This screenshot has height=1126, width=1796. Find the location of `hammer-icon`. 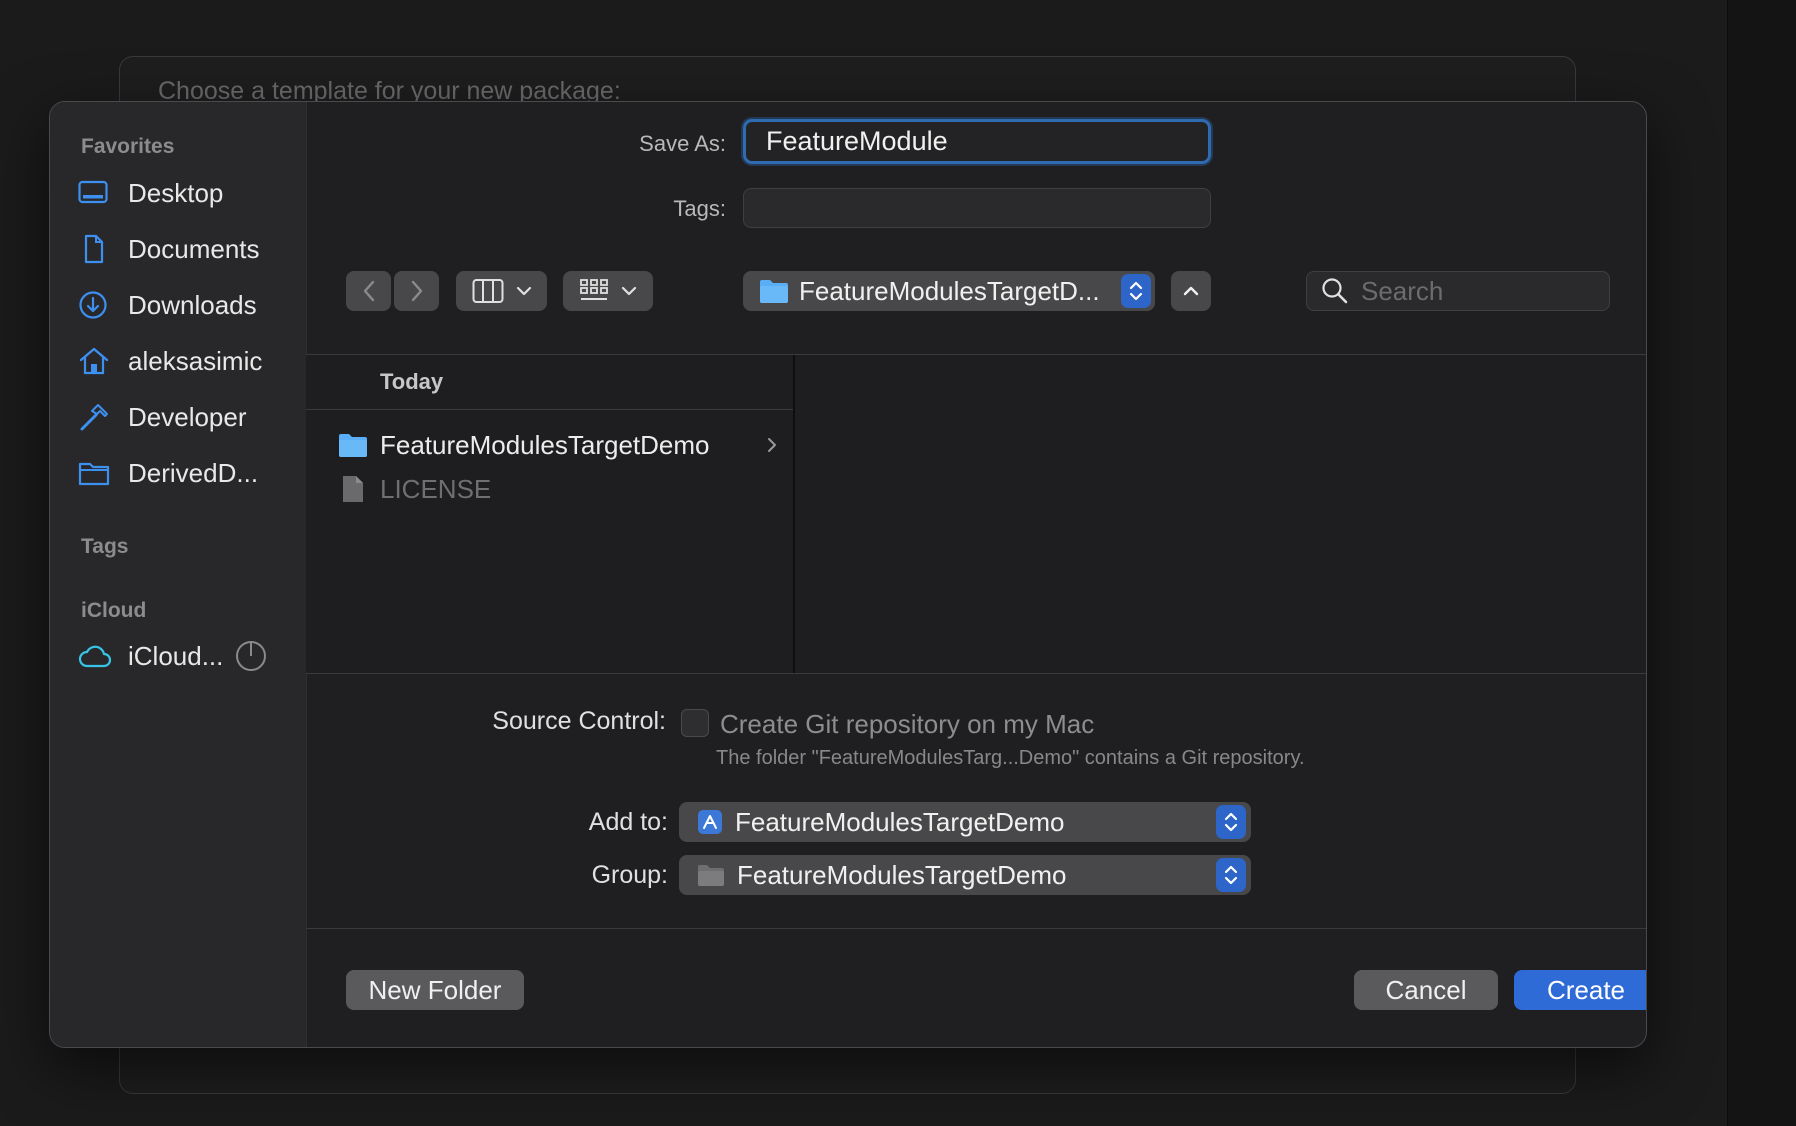

hammer-icon is located at coordinates (96, 417).